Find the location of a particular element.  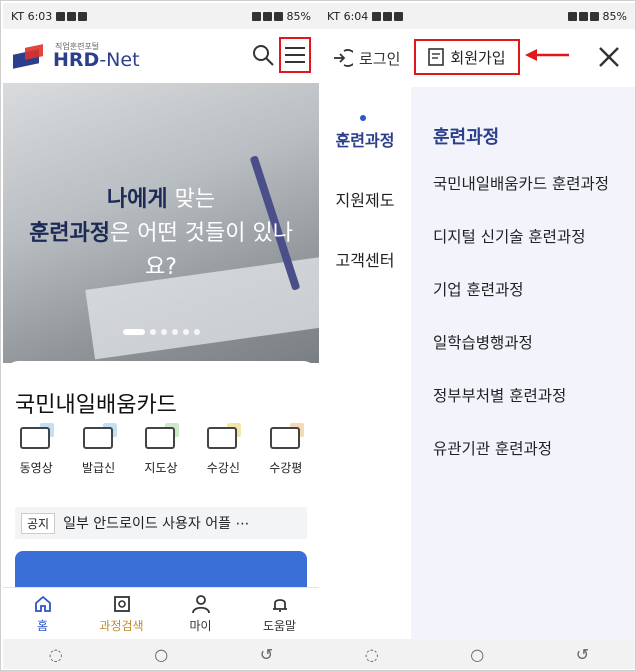

submenu-title: 훈련과정 is located at coordinates (466, 137).